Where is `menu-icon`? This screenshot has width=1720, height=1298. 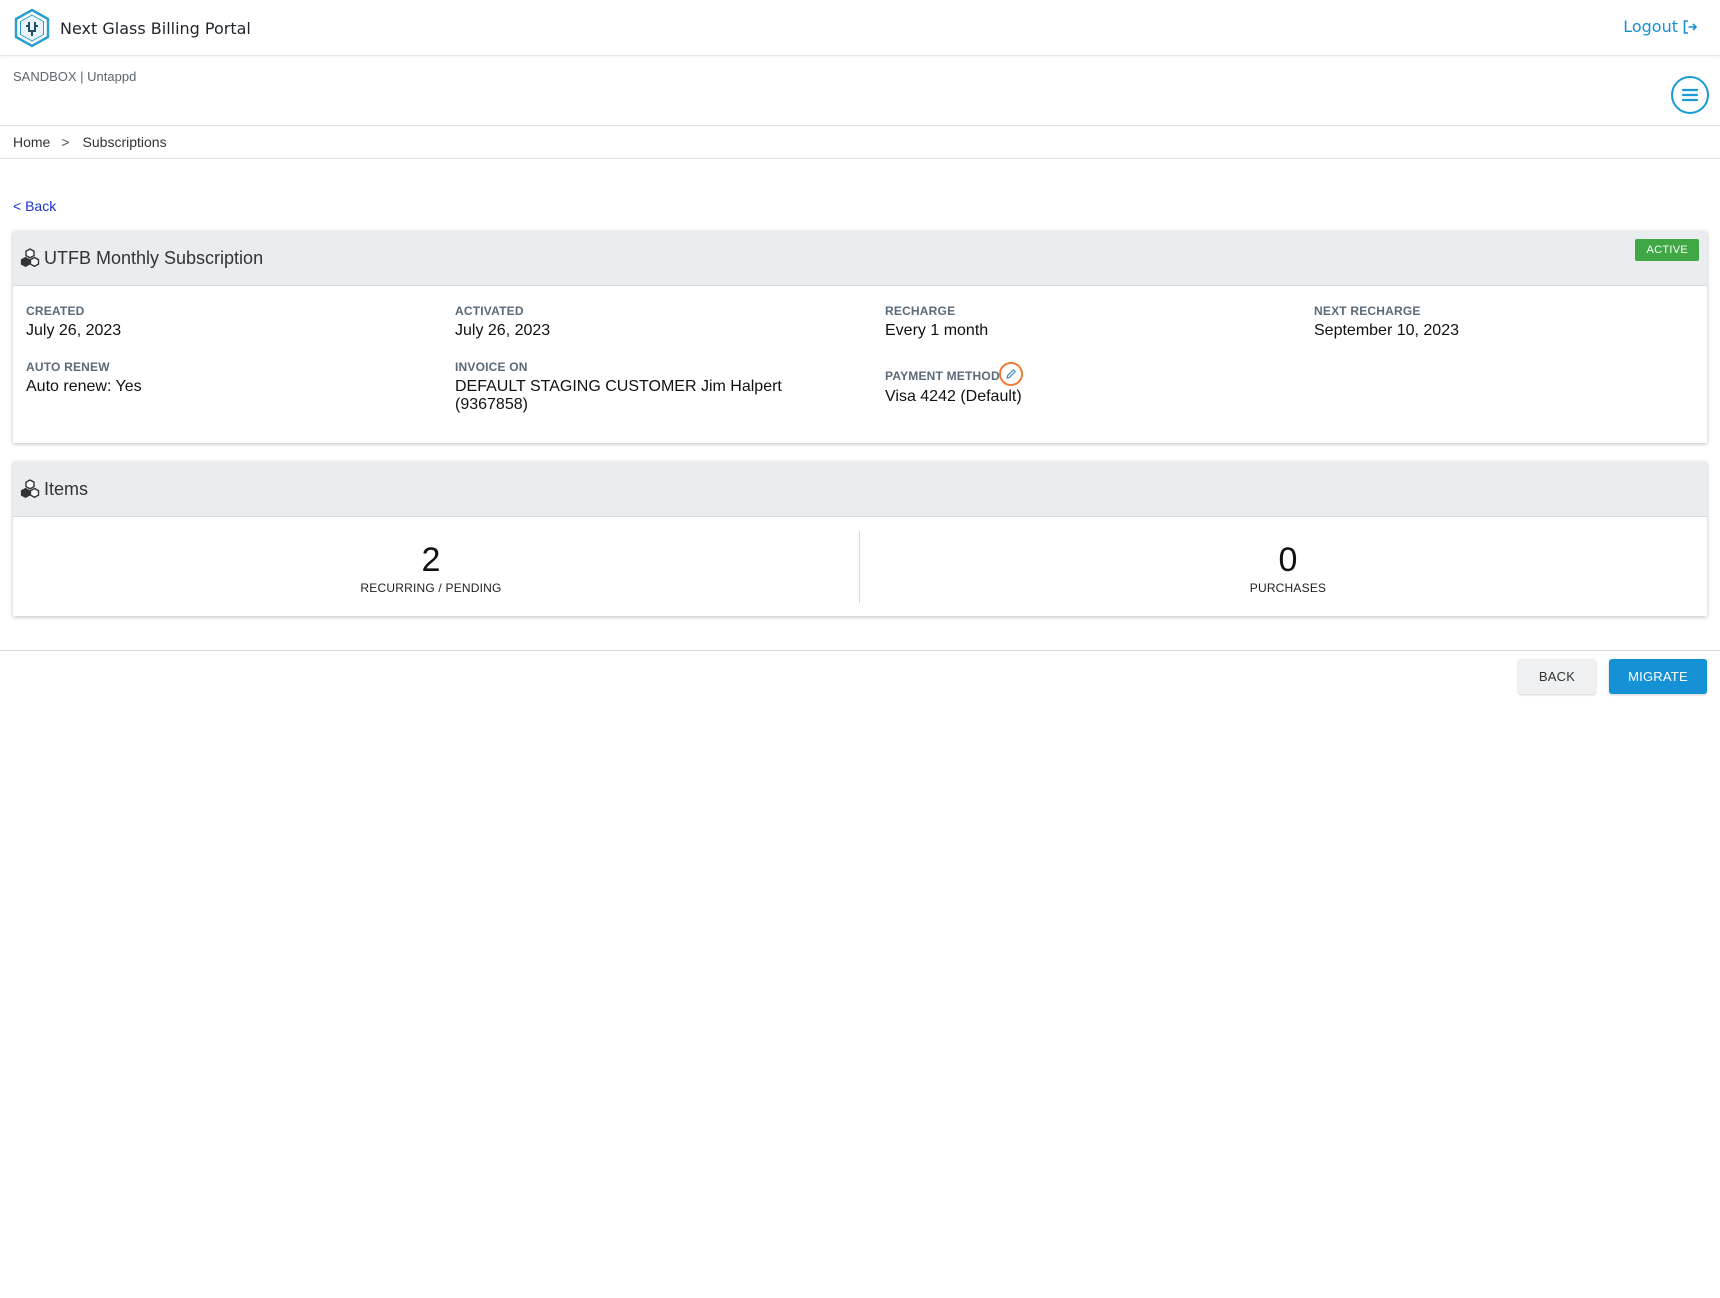 menu-icon is located at coordinates (1690, 95).